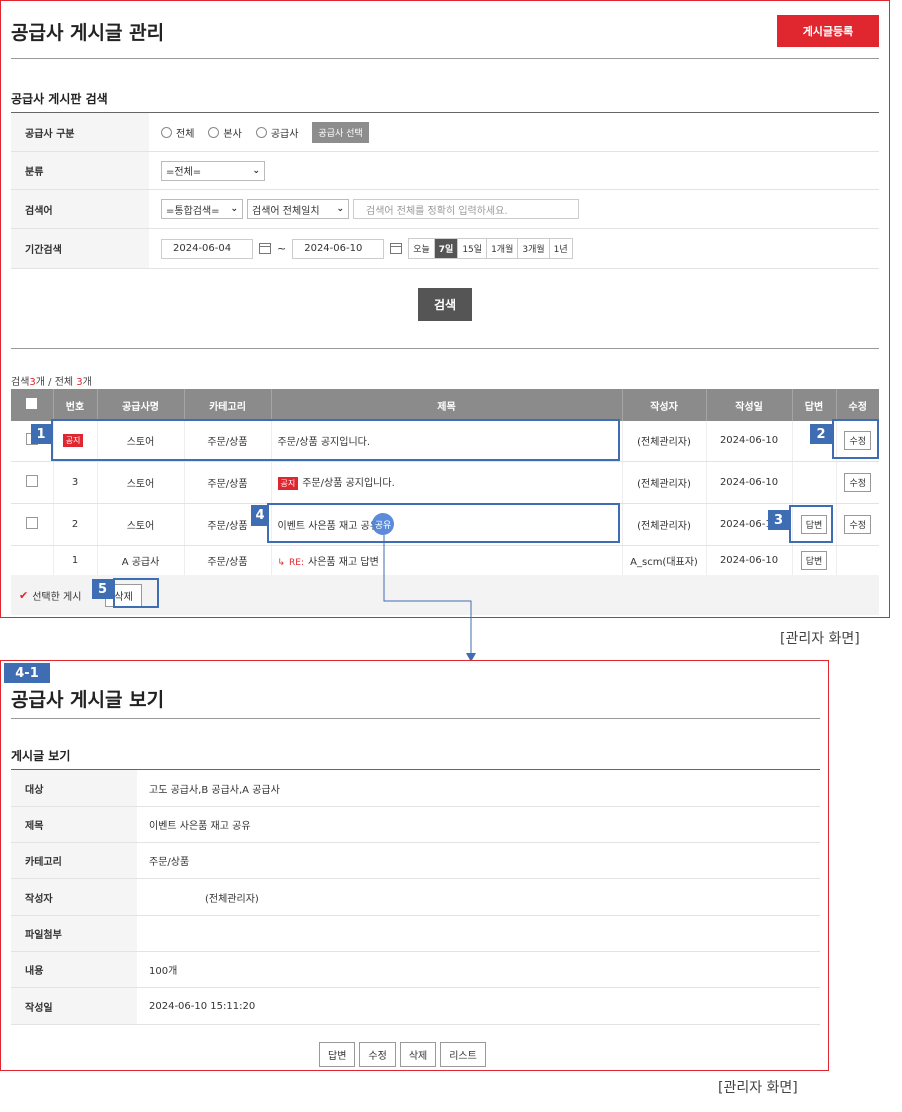 The width and height of the screenshot is (902, 1112). I want to click on delete-button: 삭제, so click(418, 1054).